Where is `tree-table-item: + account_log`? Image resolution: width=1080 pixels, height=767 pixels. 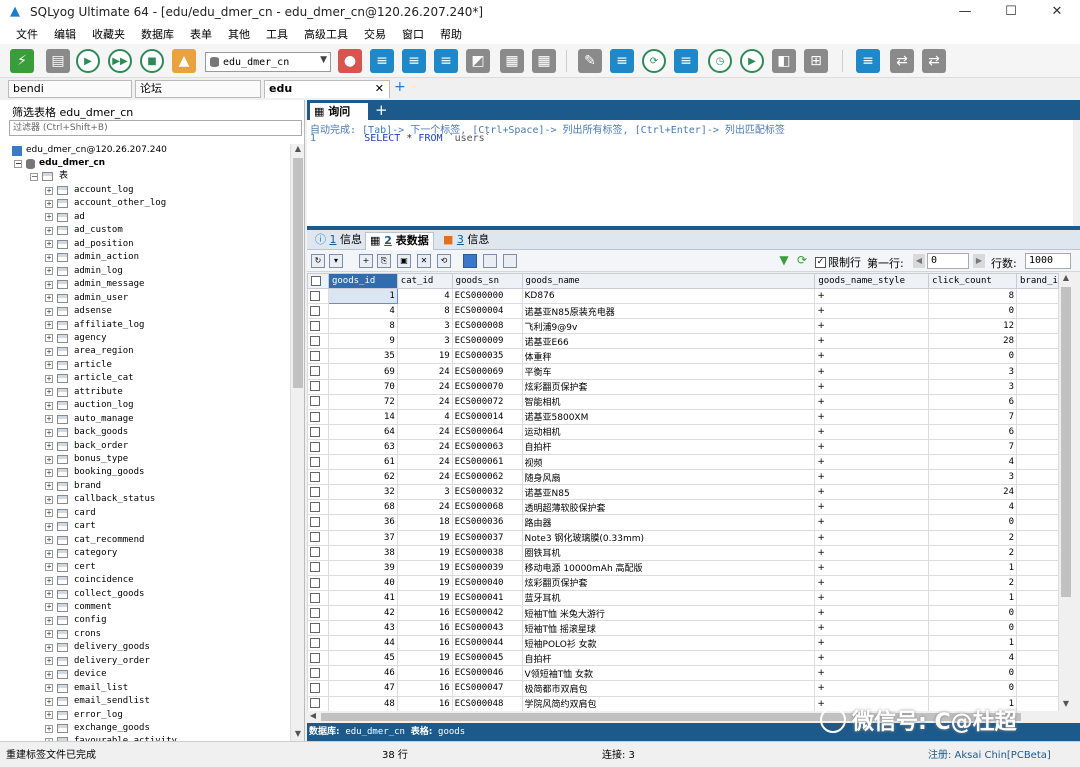
tree-table-item: + account_log is located at coordinates (89, 190).